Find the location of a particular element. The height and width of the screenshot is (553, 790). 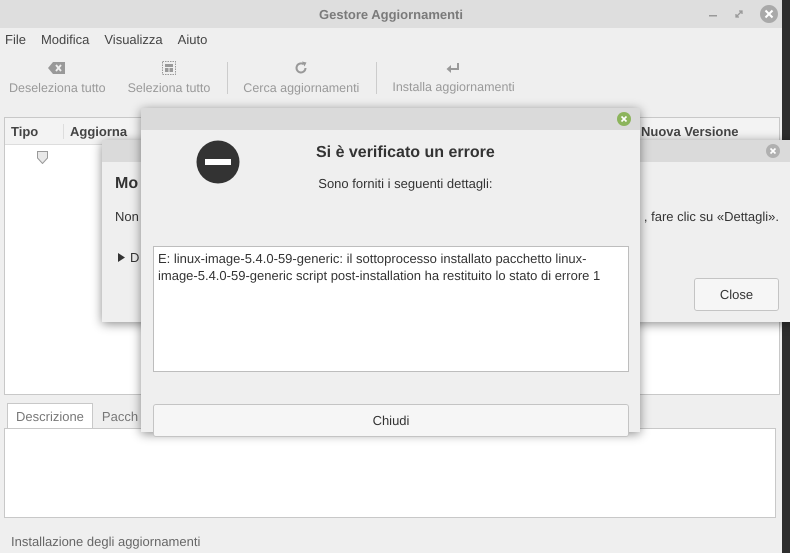

menu-item: File is located at coordinates (15, 39).